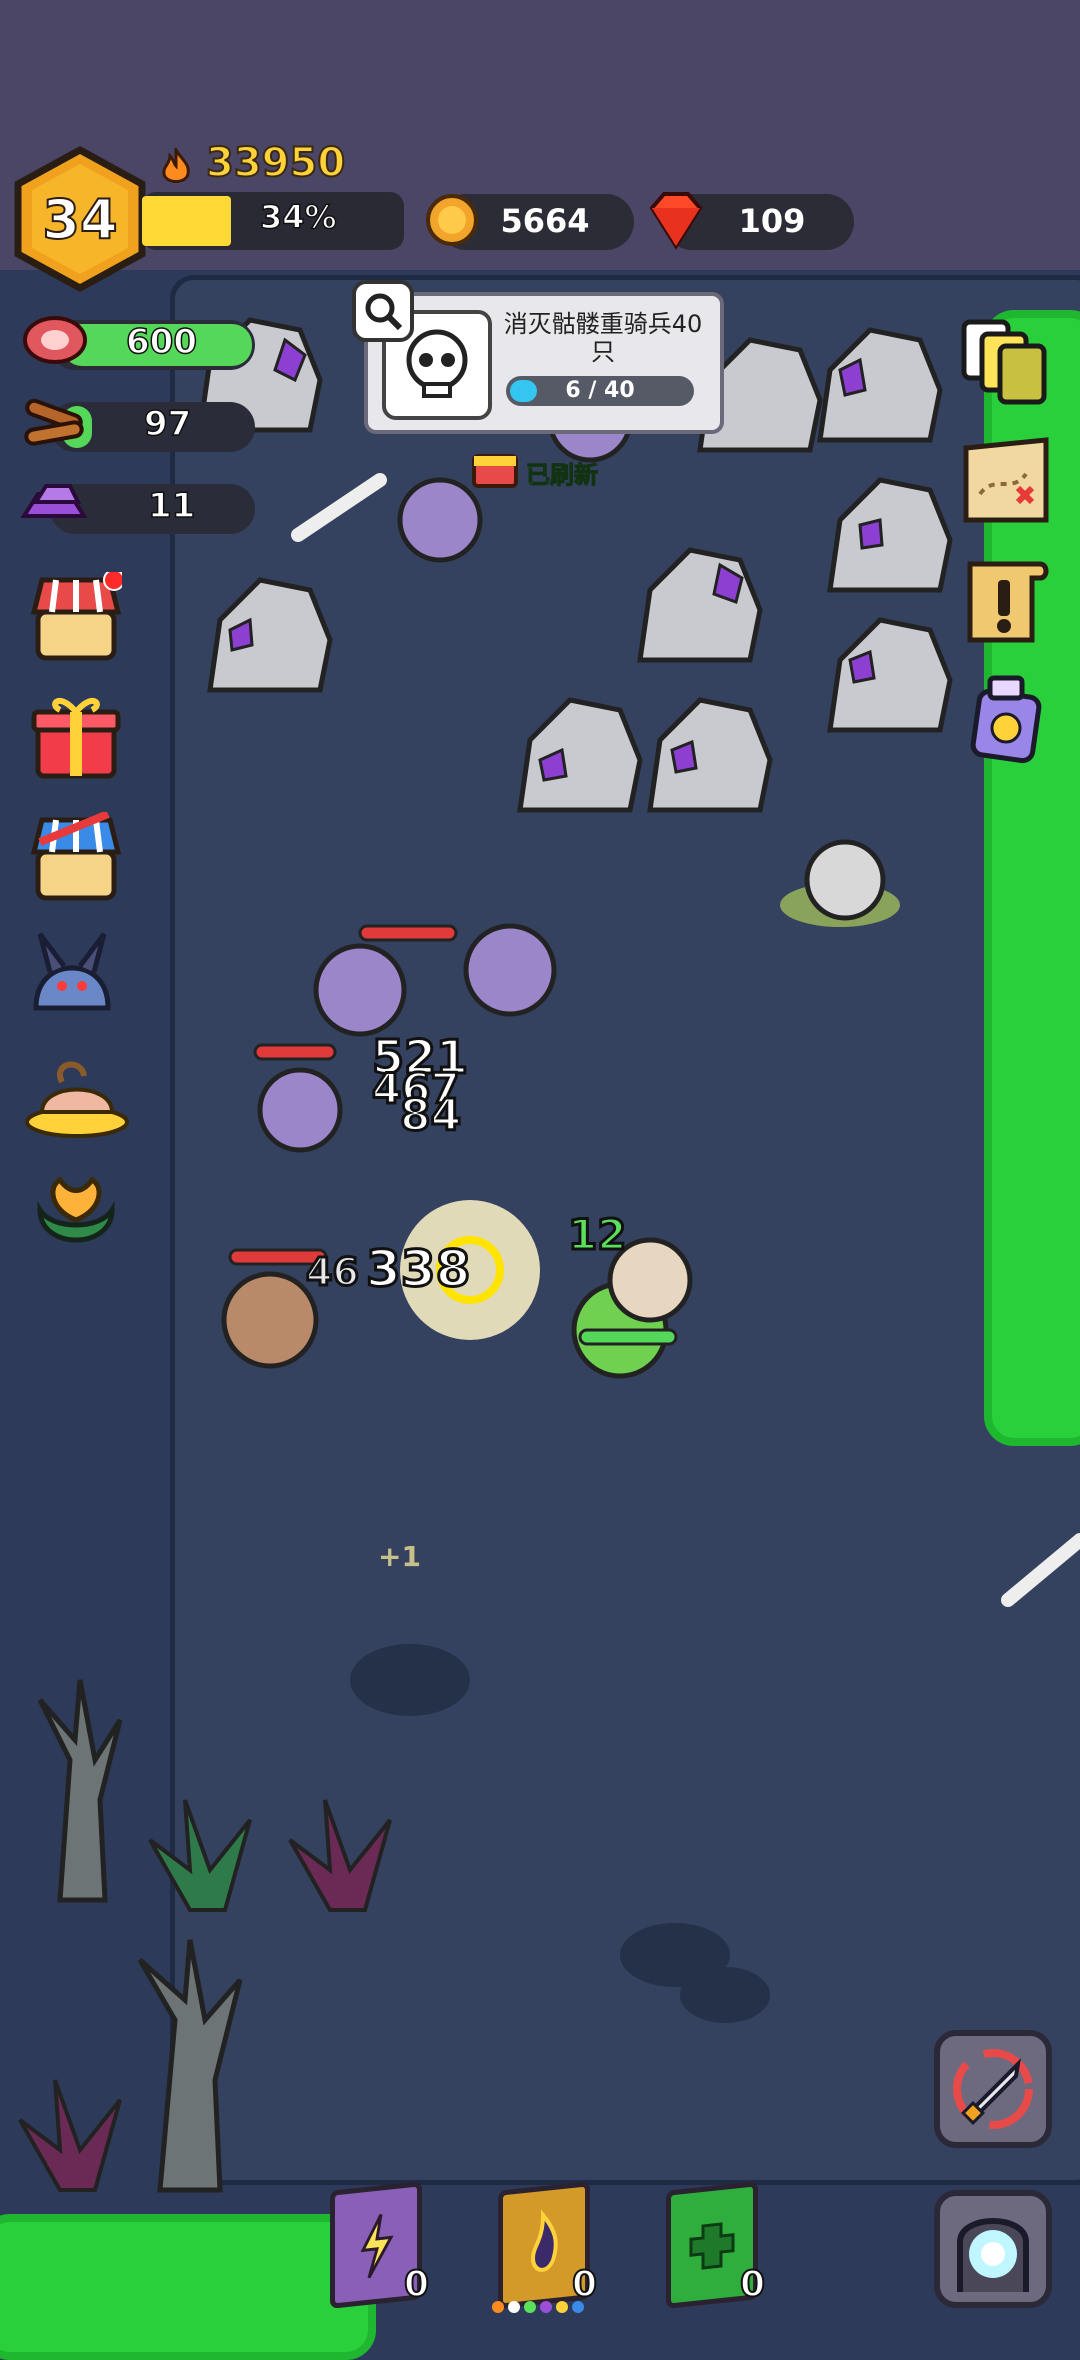 The image size is (1080, 2360). Describe the element at coordinates (562, 475) in the screenshot. I see `quest-refreshed-label: 已刷新` at that location.